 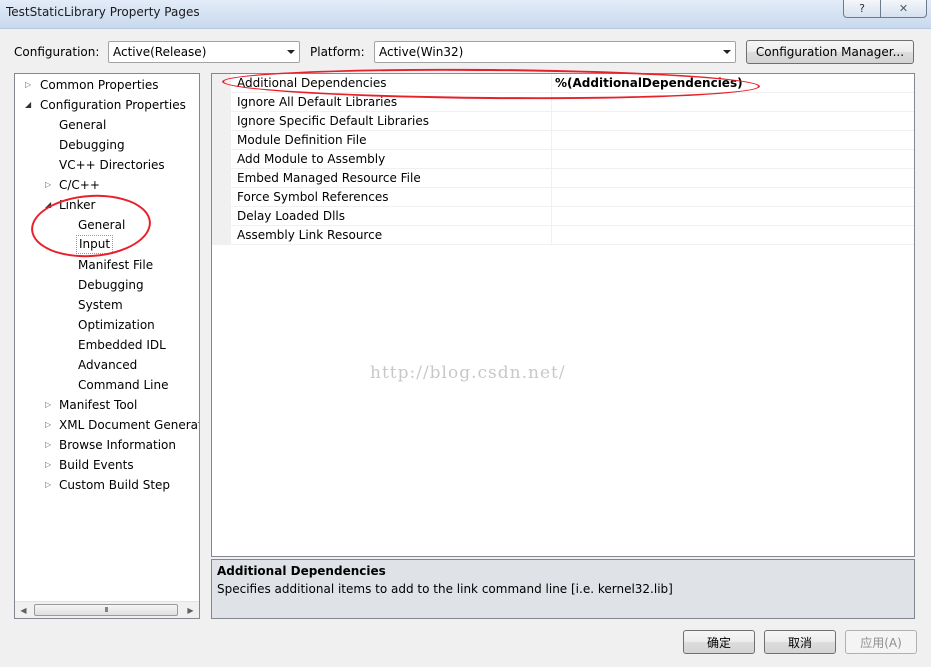 What do you see at coordinates (98, 405) in the screenshot?
I see `tree-item-manifest-tool: Manifest Tool` at bounding box center [98, 405].